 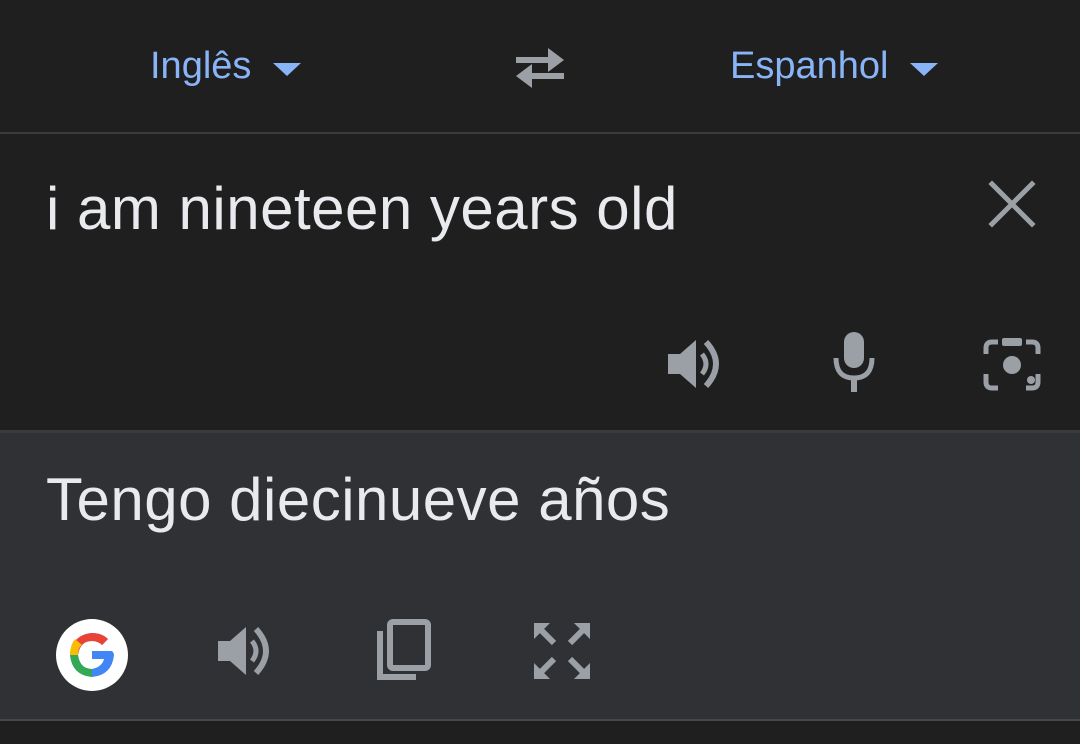 What do you see at coordinates (362, 208) in the screenshot?
I see `source-text-input: i am nineteen years old` at bounding box center [362, 208].